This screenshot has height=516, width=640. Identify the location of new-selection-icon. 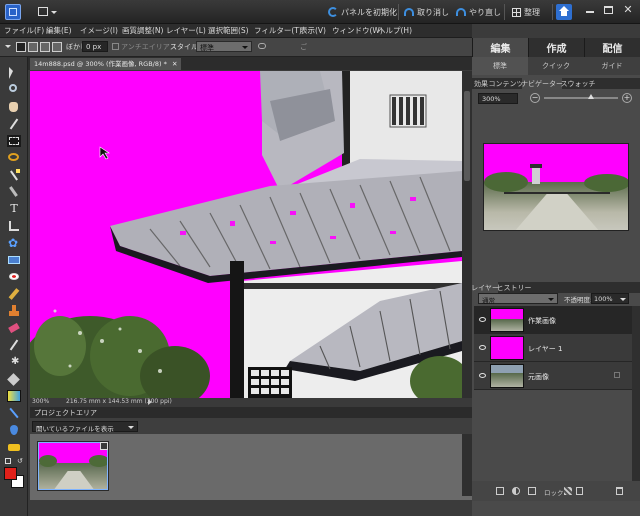
(21, 47).